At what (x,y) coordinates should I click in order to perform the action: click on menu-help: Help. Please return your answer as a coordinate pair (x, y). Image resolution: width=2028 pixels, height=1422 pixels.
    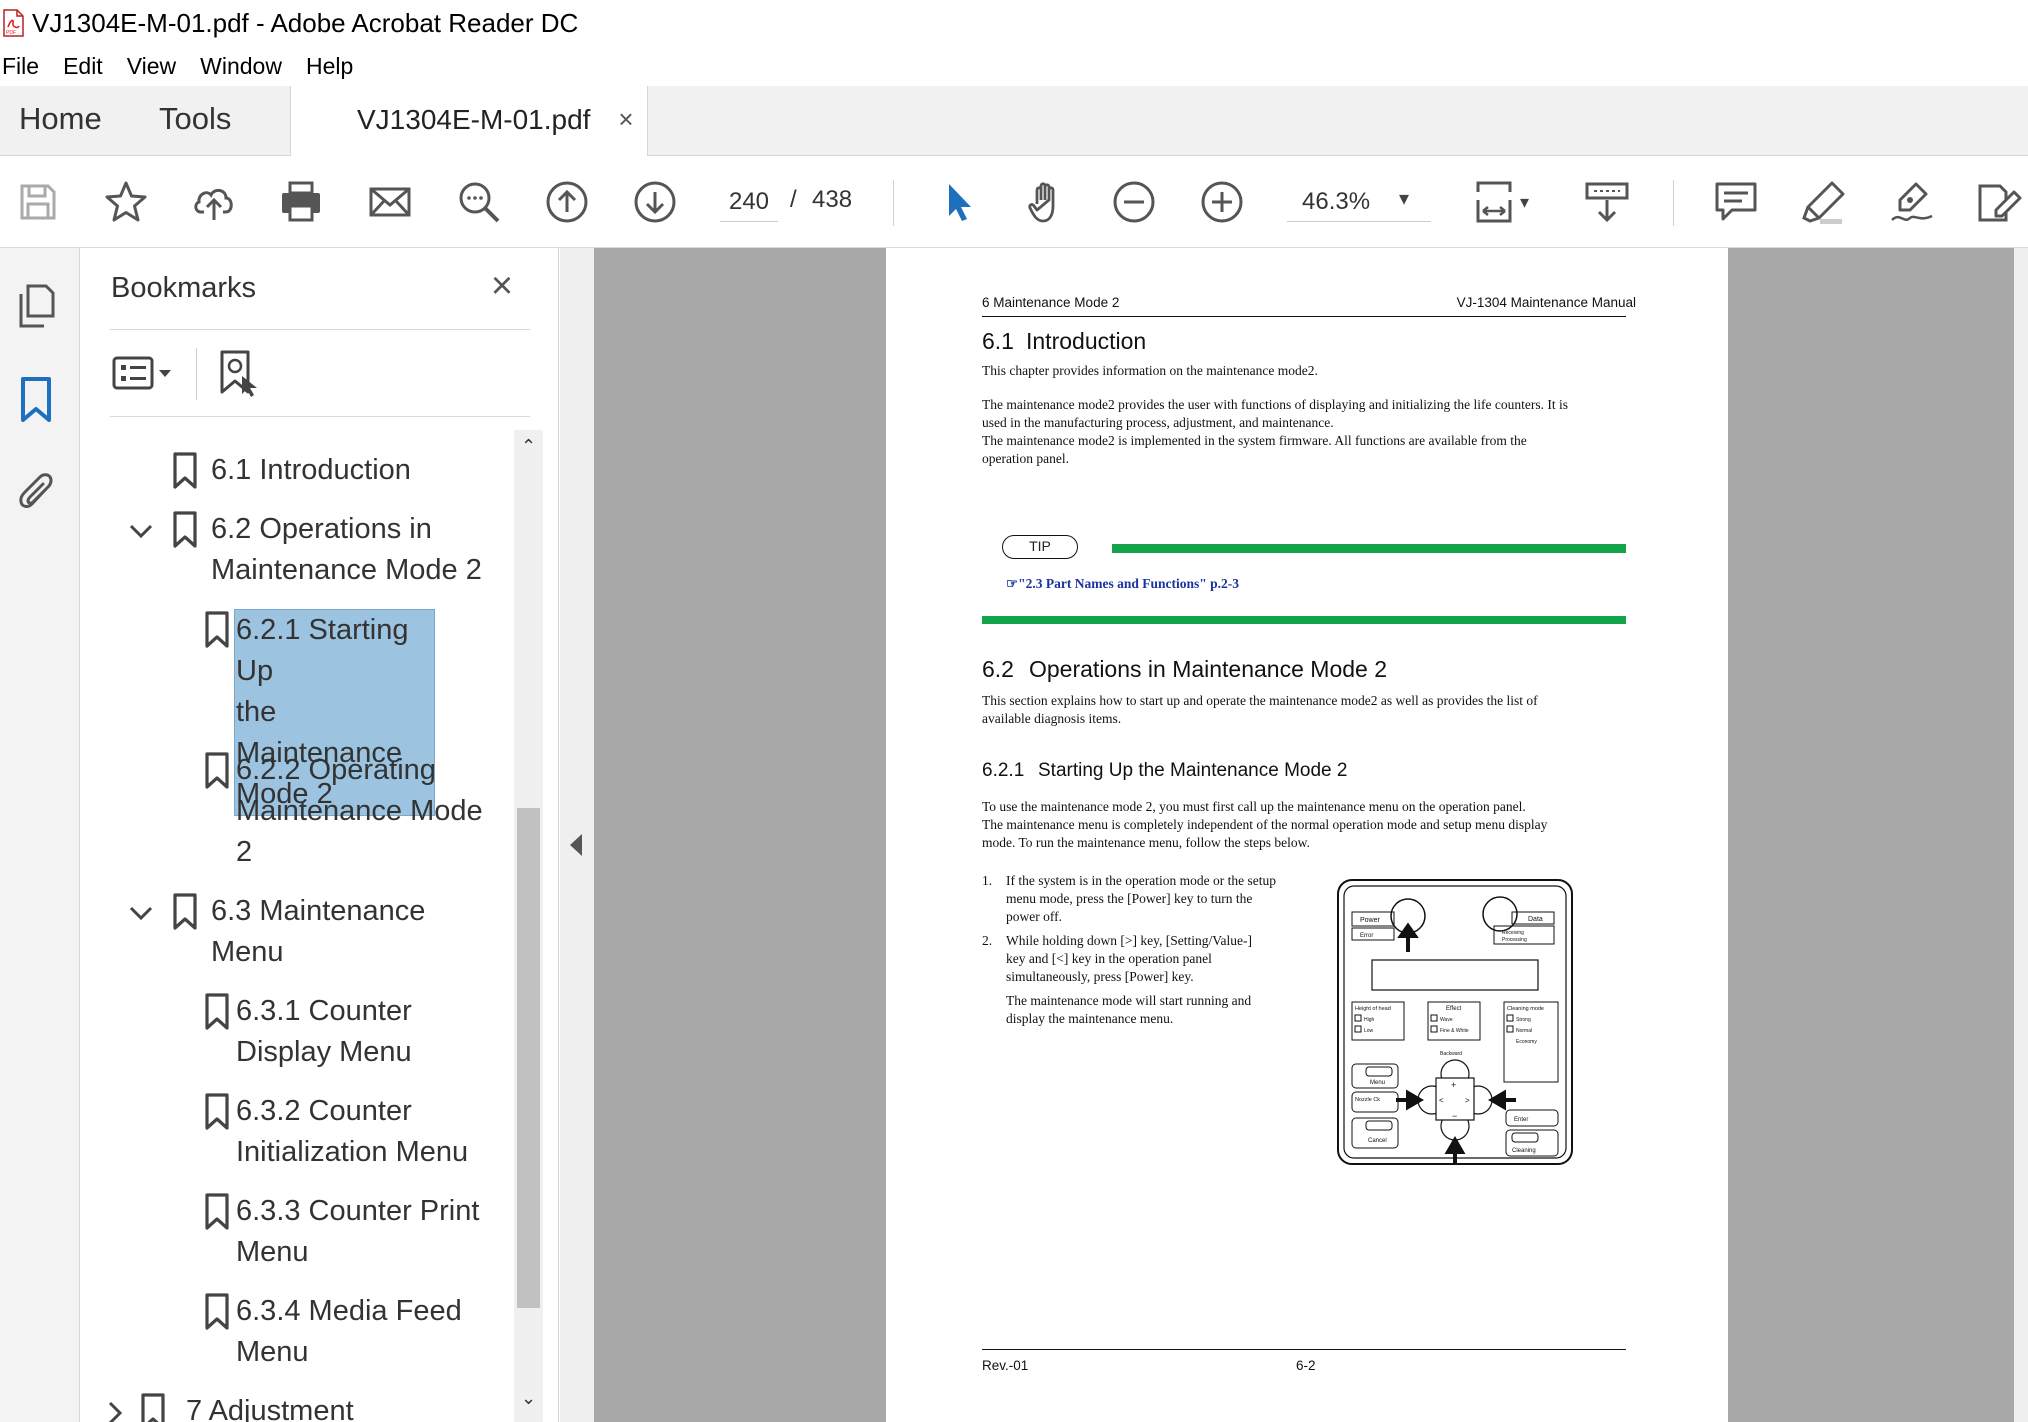
    Looking at the image, I should click on (335, 66).